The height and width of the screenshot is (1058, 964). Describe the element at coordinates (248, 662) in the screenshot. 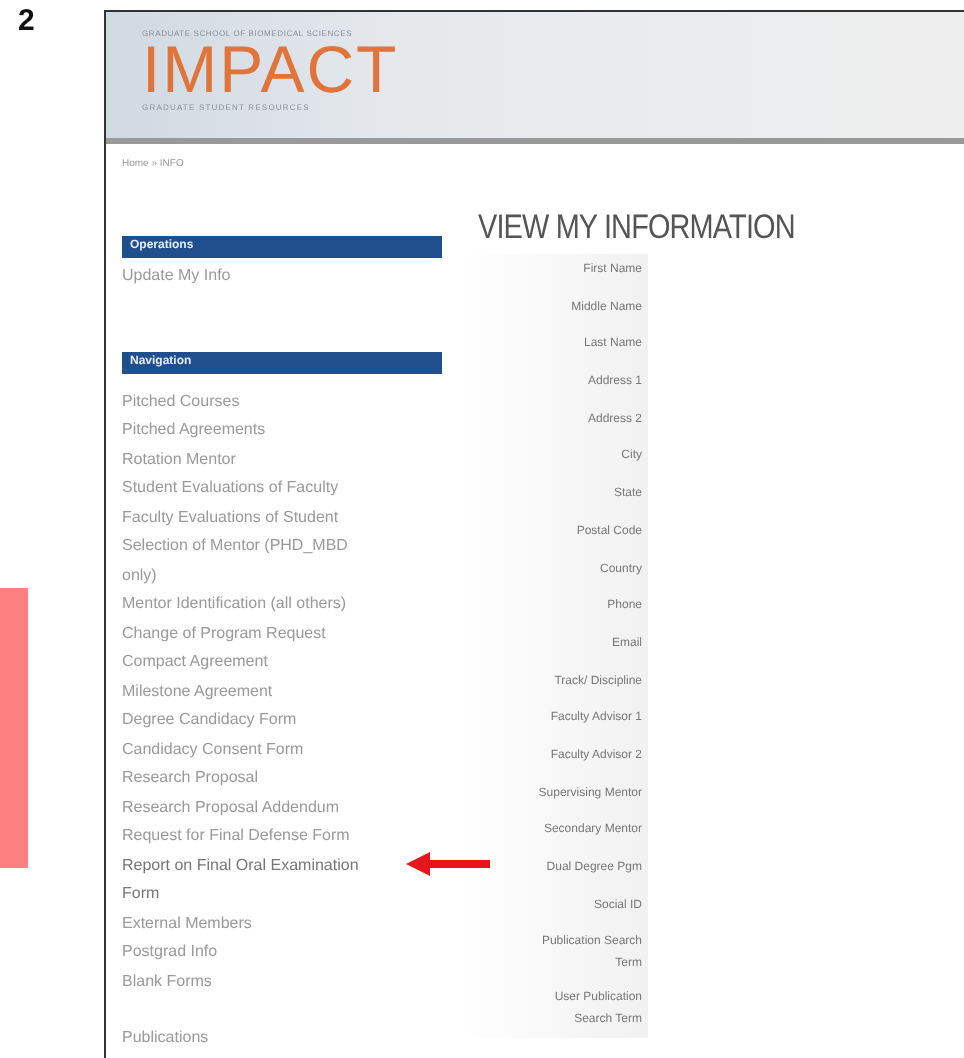

I see `sidebar-link: Compact Agreement` at that location.